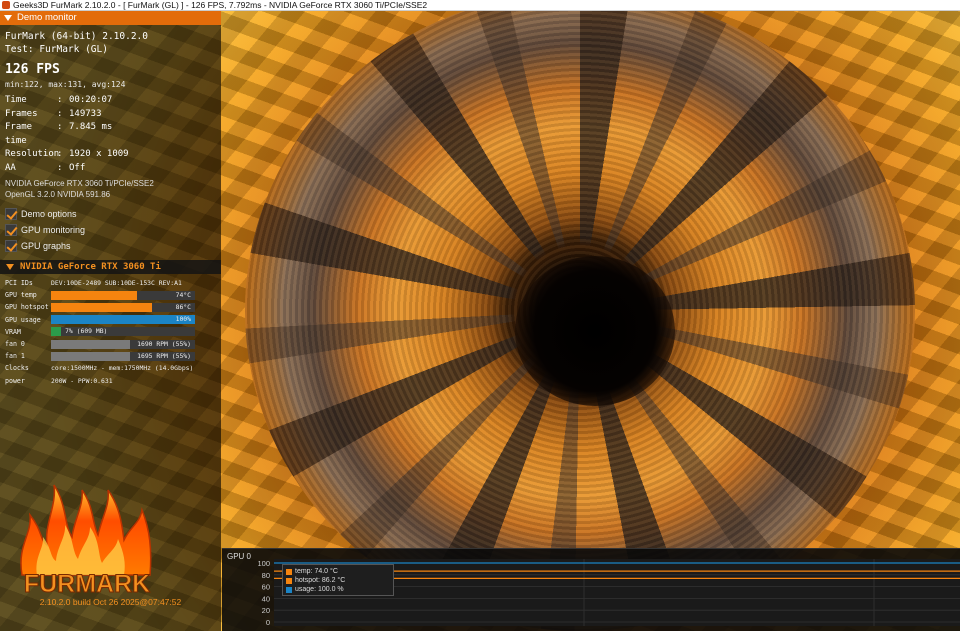 This screenshot has height=631, width=960. I want to click on gpu-name: NVIDIA GeForce RTX 3060 Ti, so click(90, 267).